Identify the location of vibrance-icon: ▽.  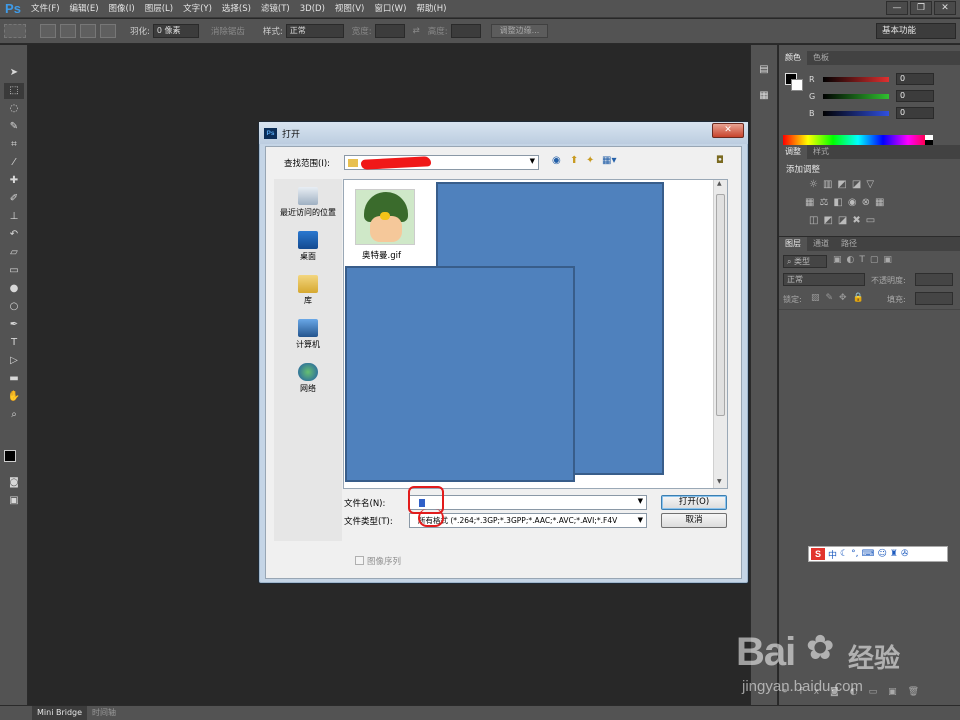
(870, 184).